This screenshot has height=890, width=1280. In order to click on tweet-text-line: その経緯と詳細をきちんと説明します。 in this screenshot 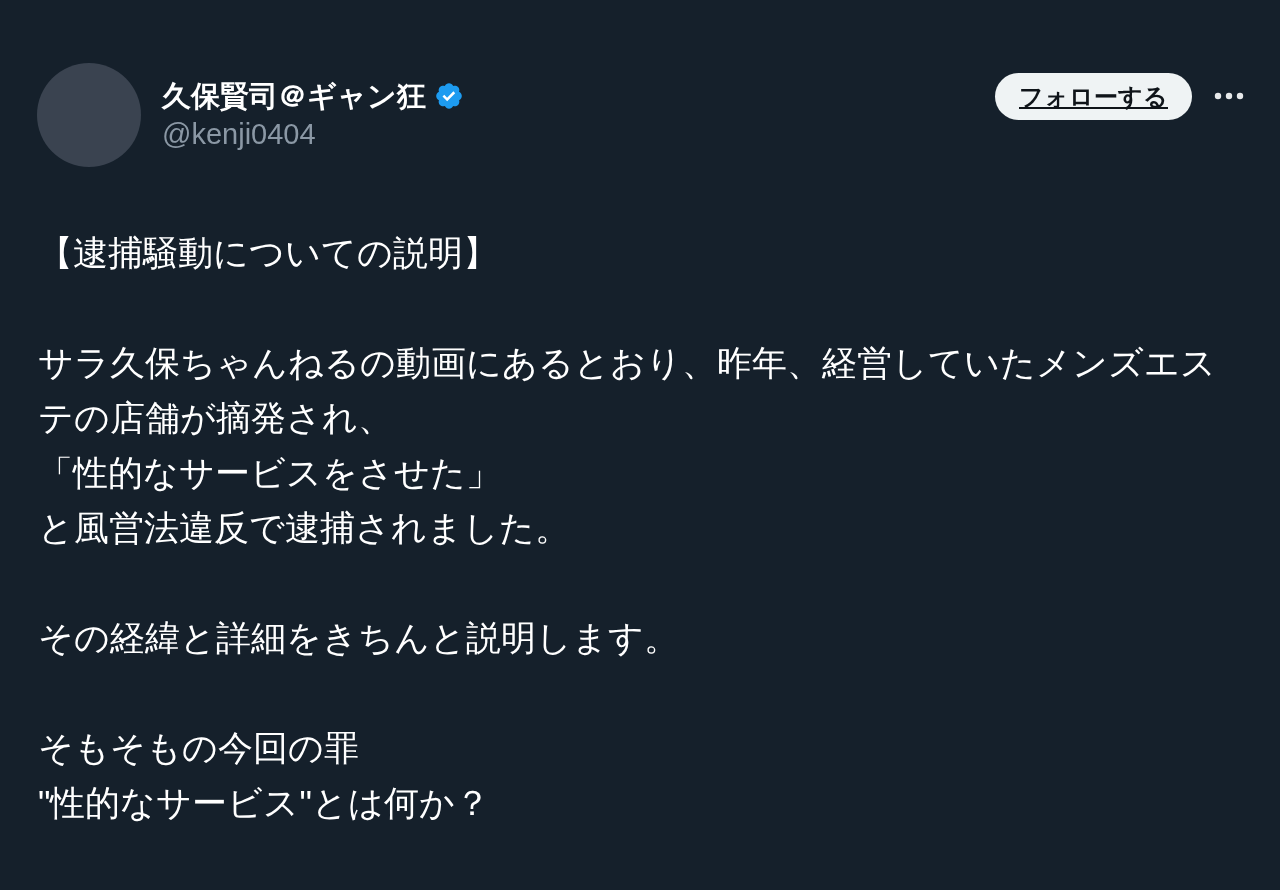, I will do `click(359, 638)`.